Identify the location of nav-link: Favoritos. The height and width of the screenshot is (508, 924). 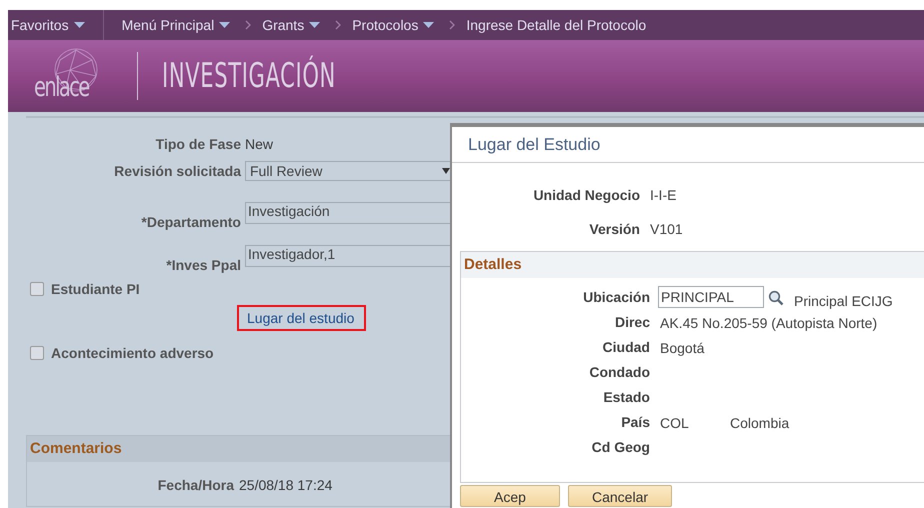
(40, 25).